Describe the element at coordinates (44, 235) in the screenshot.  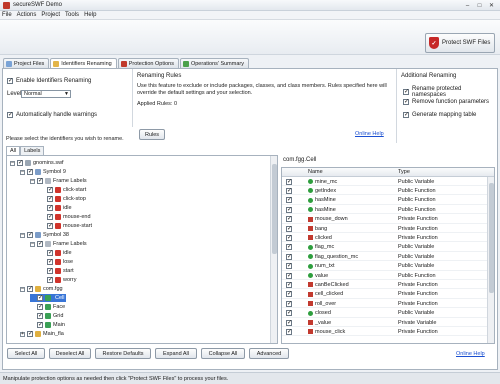
I see `tree-row: – Symbol 38` at that location.